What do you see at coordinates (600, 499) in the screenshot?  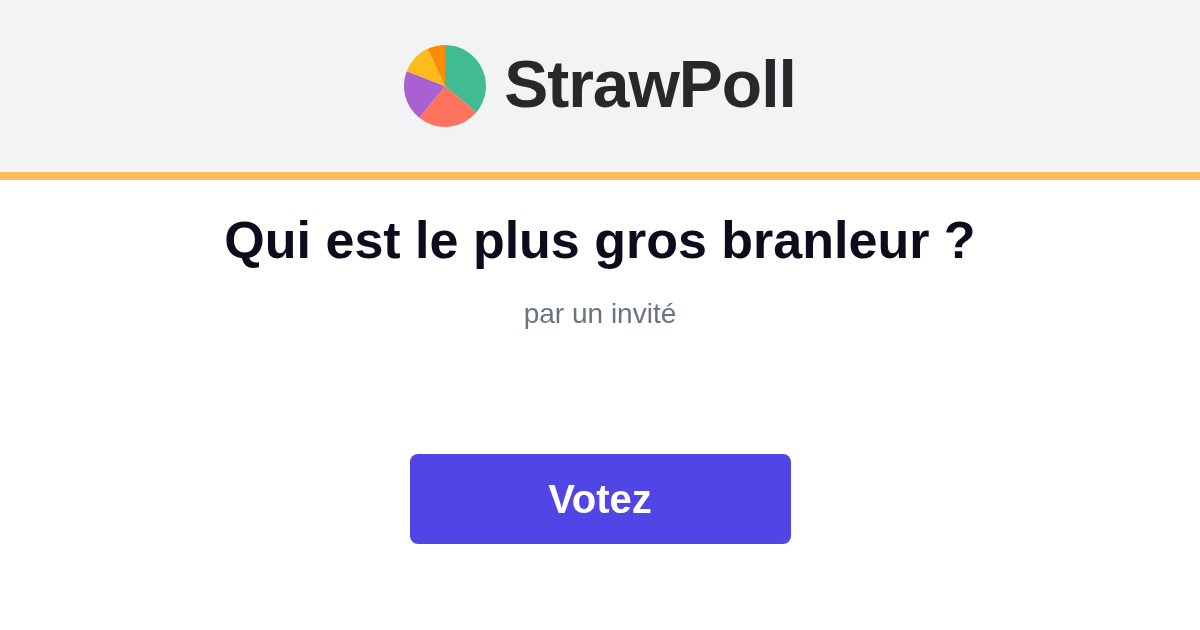 I see `vote-button: Votez` at bounding box center [600, 499].